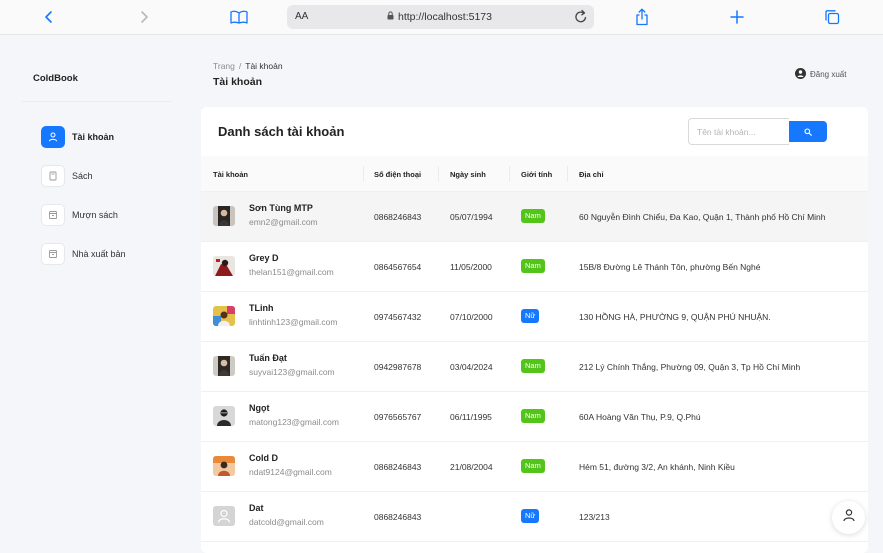  I want to click on account-email: emn2@gmail.com, so click(283, 222).